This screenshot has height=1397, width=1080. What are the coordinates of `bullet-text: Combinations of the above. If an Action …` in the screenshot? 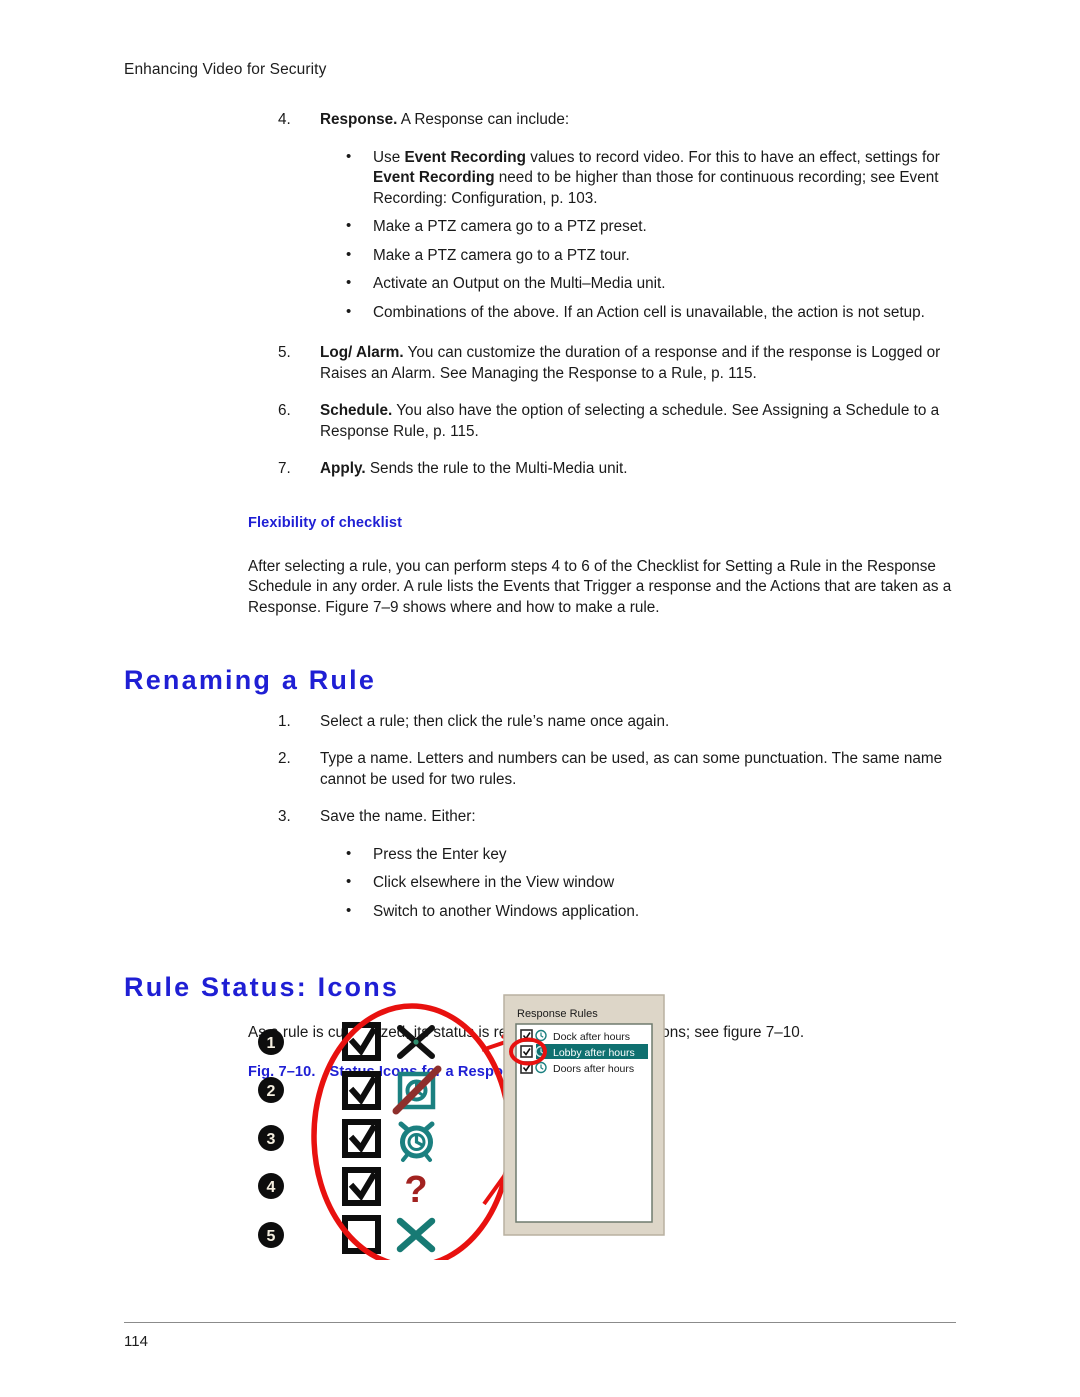 It's located at (649, 312).